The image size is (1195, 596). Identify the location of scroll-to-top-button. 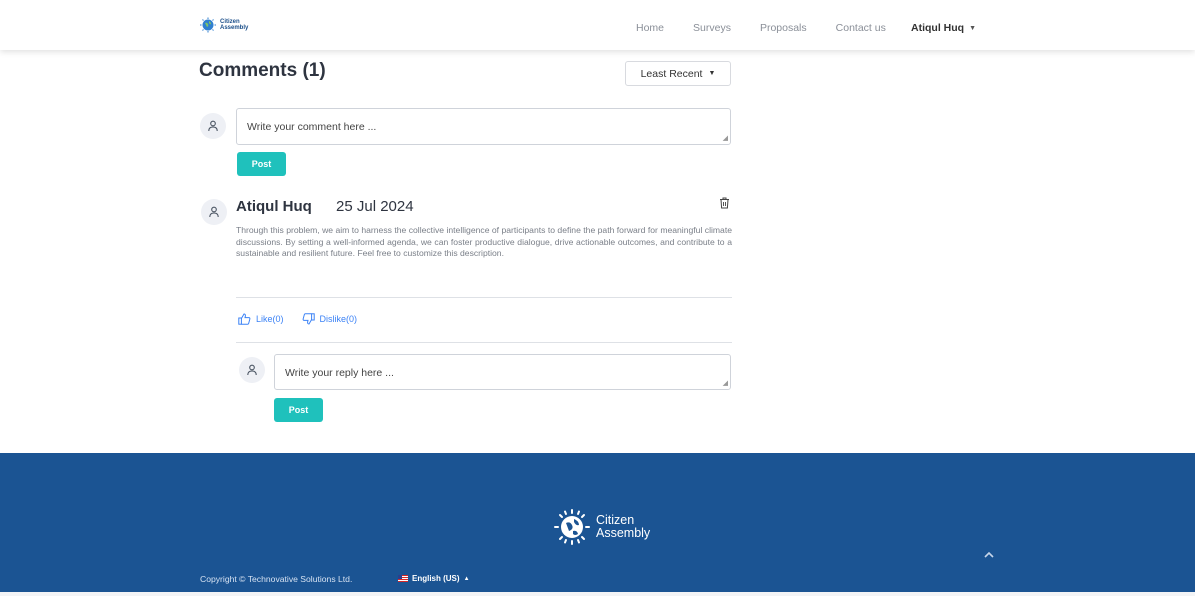
(989, 555).